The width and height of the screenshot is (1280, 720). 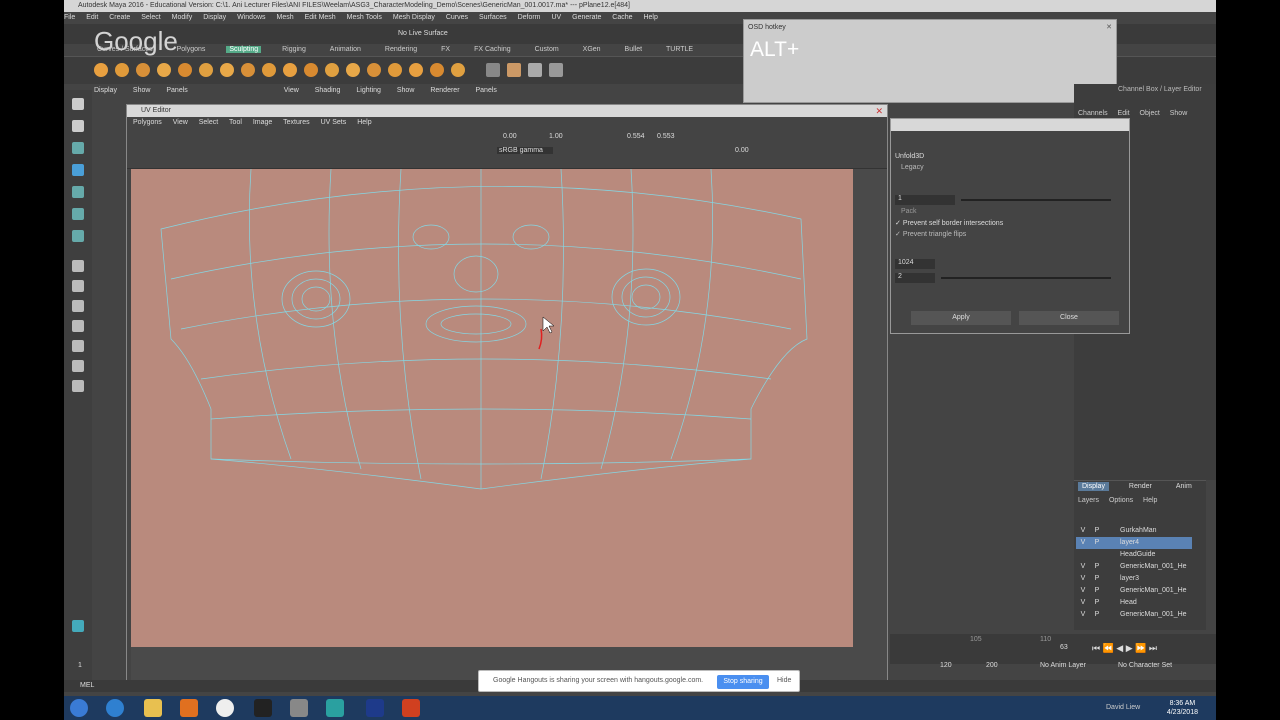 What do you see at coordinates (915, 264) in the screenshot?
I see `map-size-dropdown: 1024` at bounding box center [915, 264].